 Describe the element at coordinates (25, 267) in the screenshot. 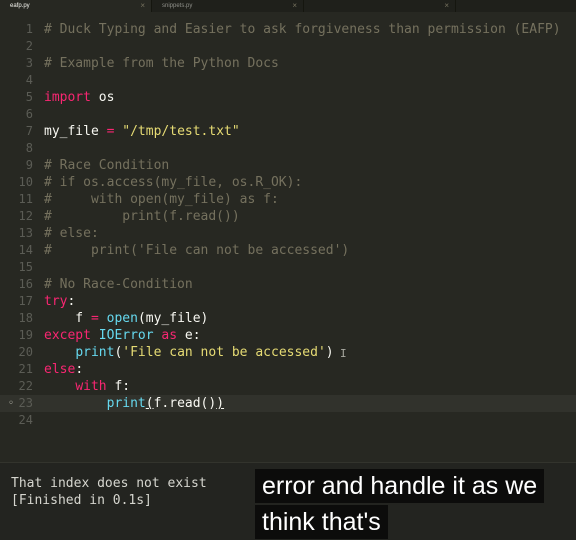

I see `line-number: 15` at that location.